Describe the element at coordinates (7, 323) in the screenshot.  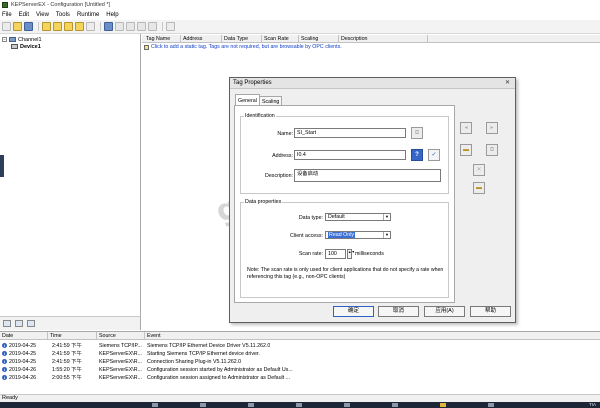
I see `project-view-icon` at that location.